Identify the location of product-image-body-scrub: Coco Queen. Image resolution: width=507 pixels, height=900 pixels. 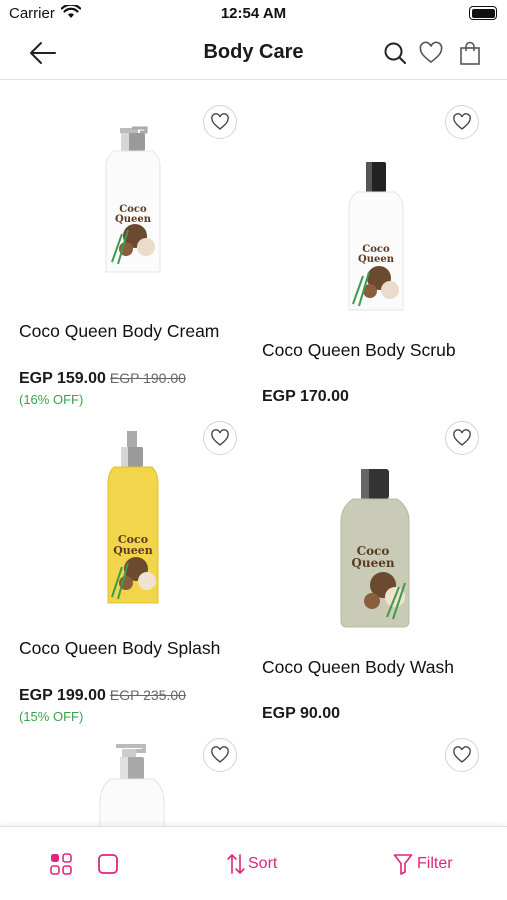
(376, 236).